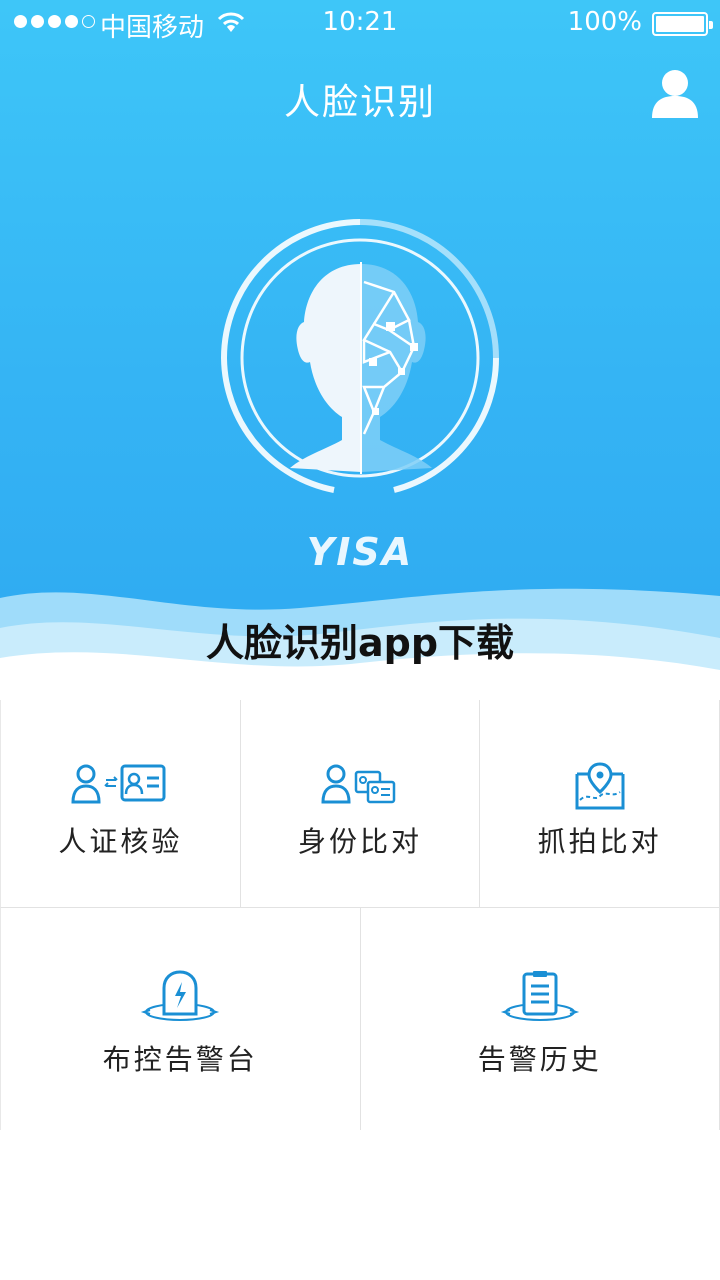 This screenshot has width=720, height=1280. What do you see at coordinates (360, 358) in the screenshot?
I see `face-recognition-illustration` at bounding box center [360, 358].